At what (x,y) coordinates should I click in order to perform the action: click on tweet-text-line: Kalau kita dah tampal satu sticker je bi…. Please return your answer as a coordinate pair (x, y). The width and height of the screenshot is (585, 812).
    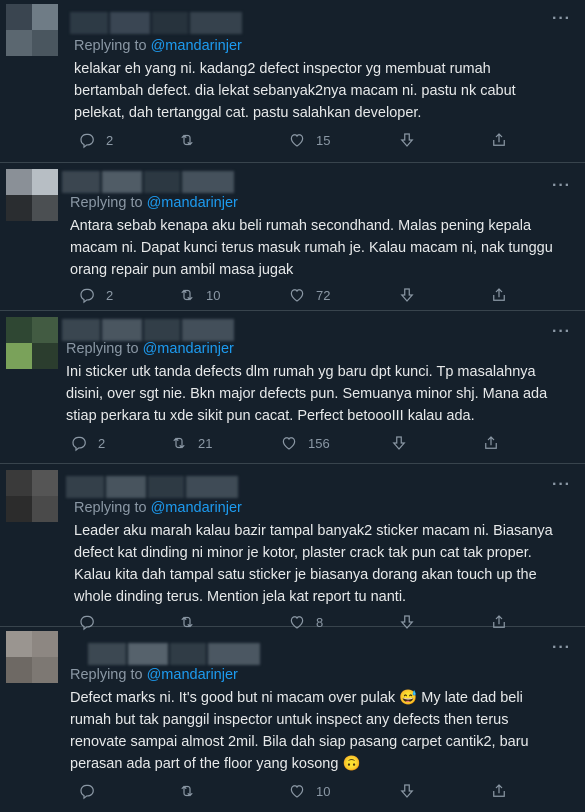
    Looking at the image, I should click on (305, 575).